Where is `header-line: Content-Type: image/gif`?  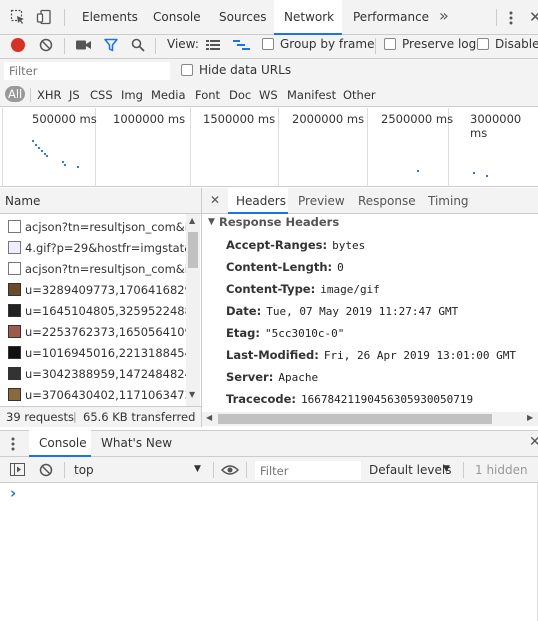
header-line: Content-Type: image/gif is located at coordinates (303, 289).